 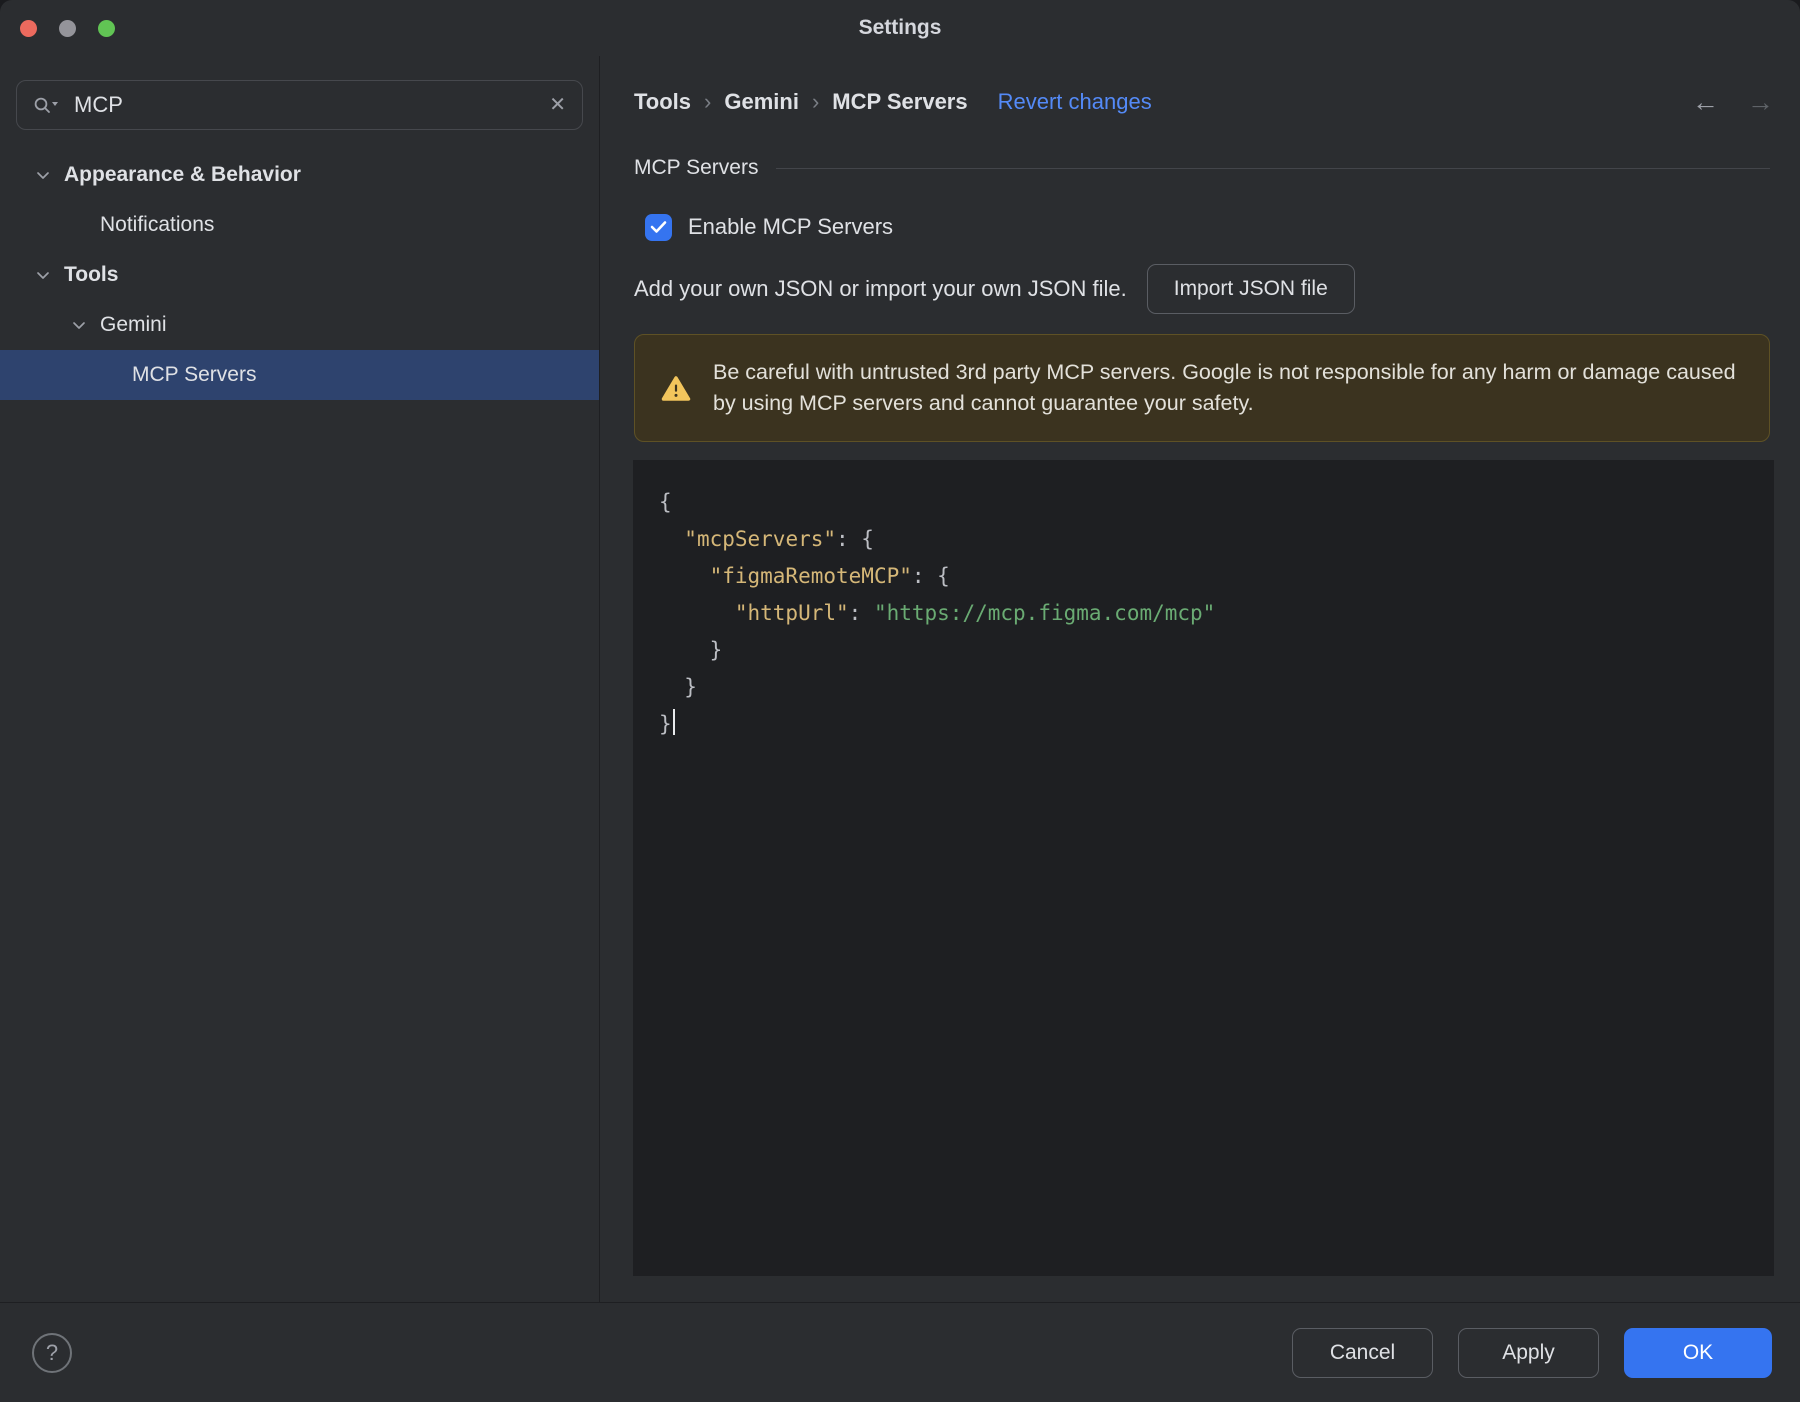 What do you see at coordinates (791, 226) in the screenshot?
I see `enable-mcp-label: Enable MCP Servers` at bounding box center [791, 226].